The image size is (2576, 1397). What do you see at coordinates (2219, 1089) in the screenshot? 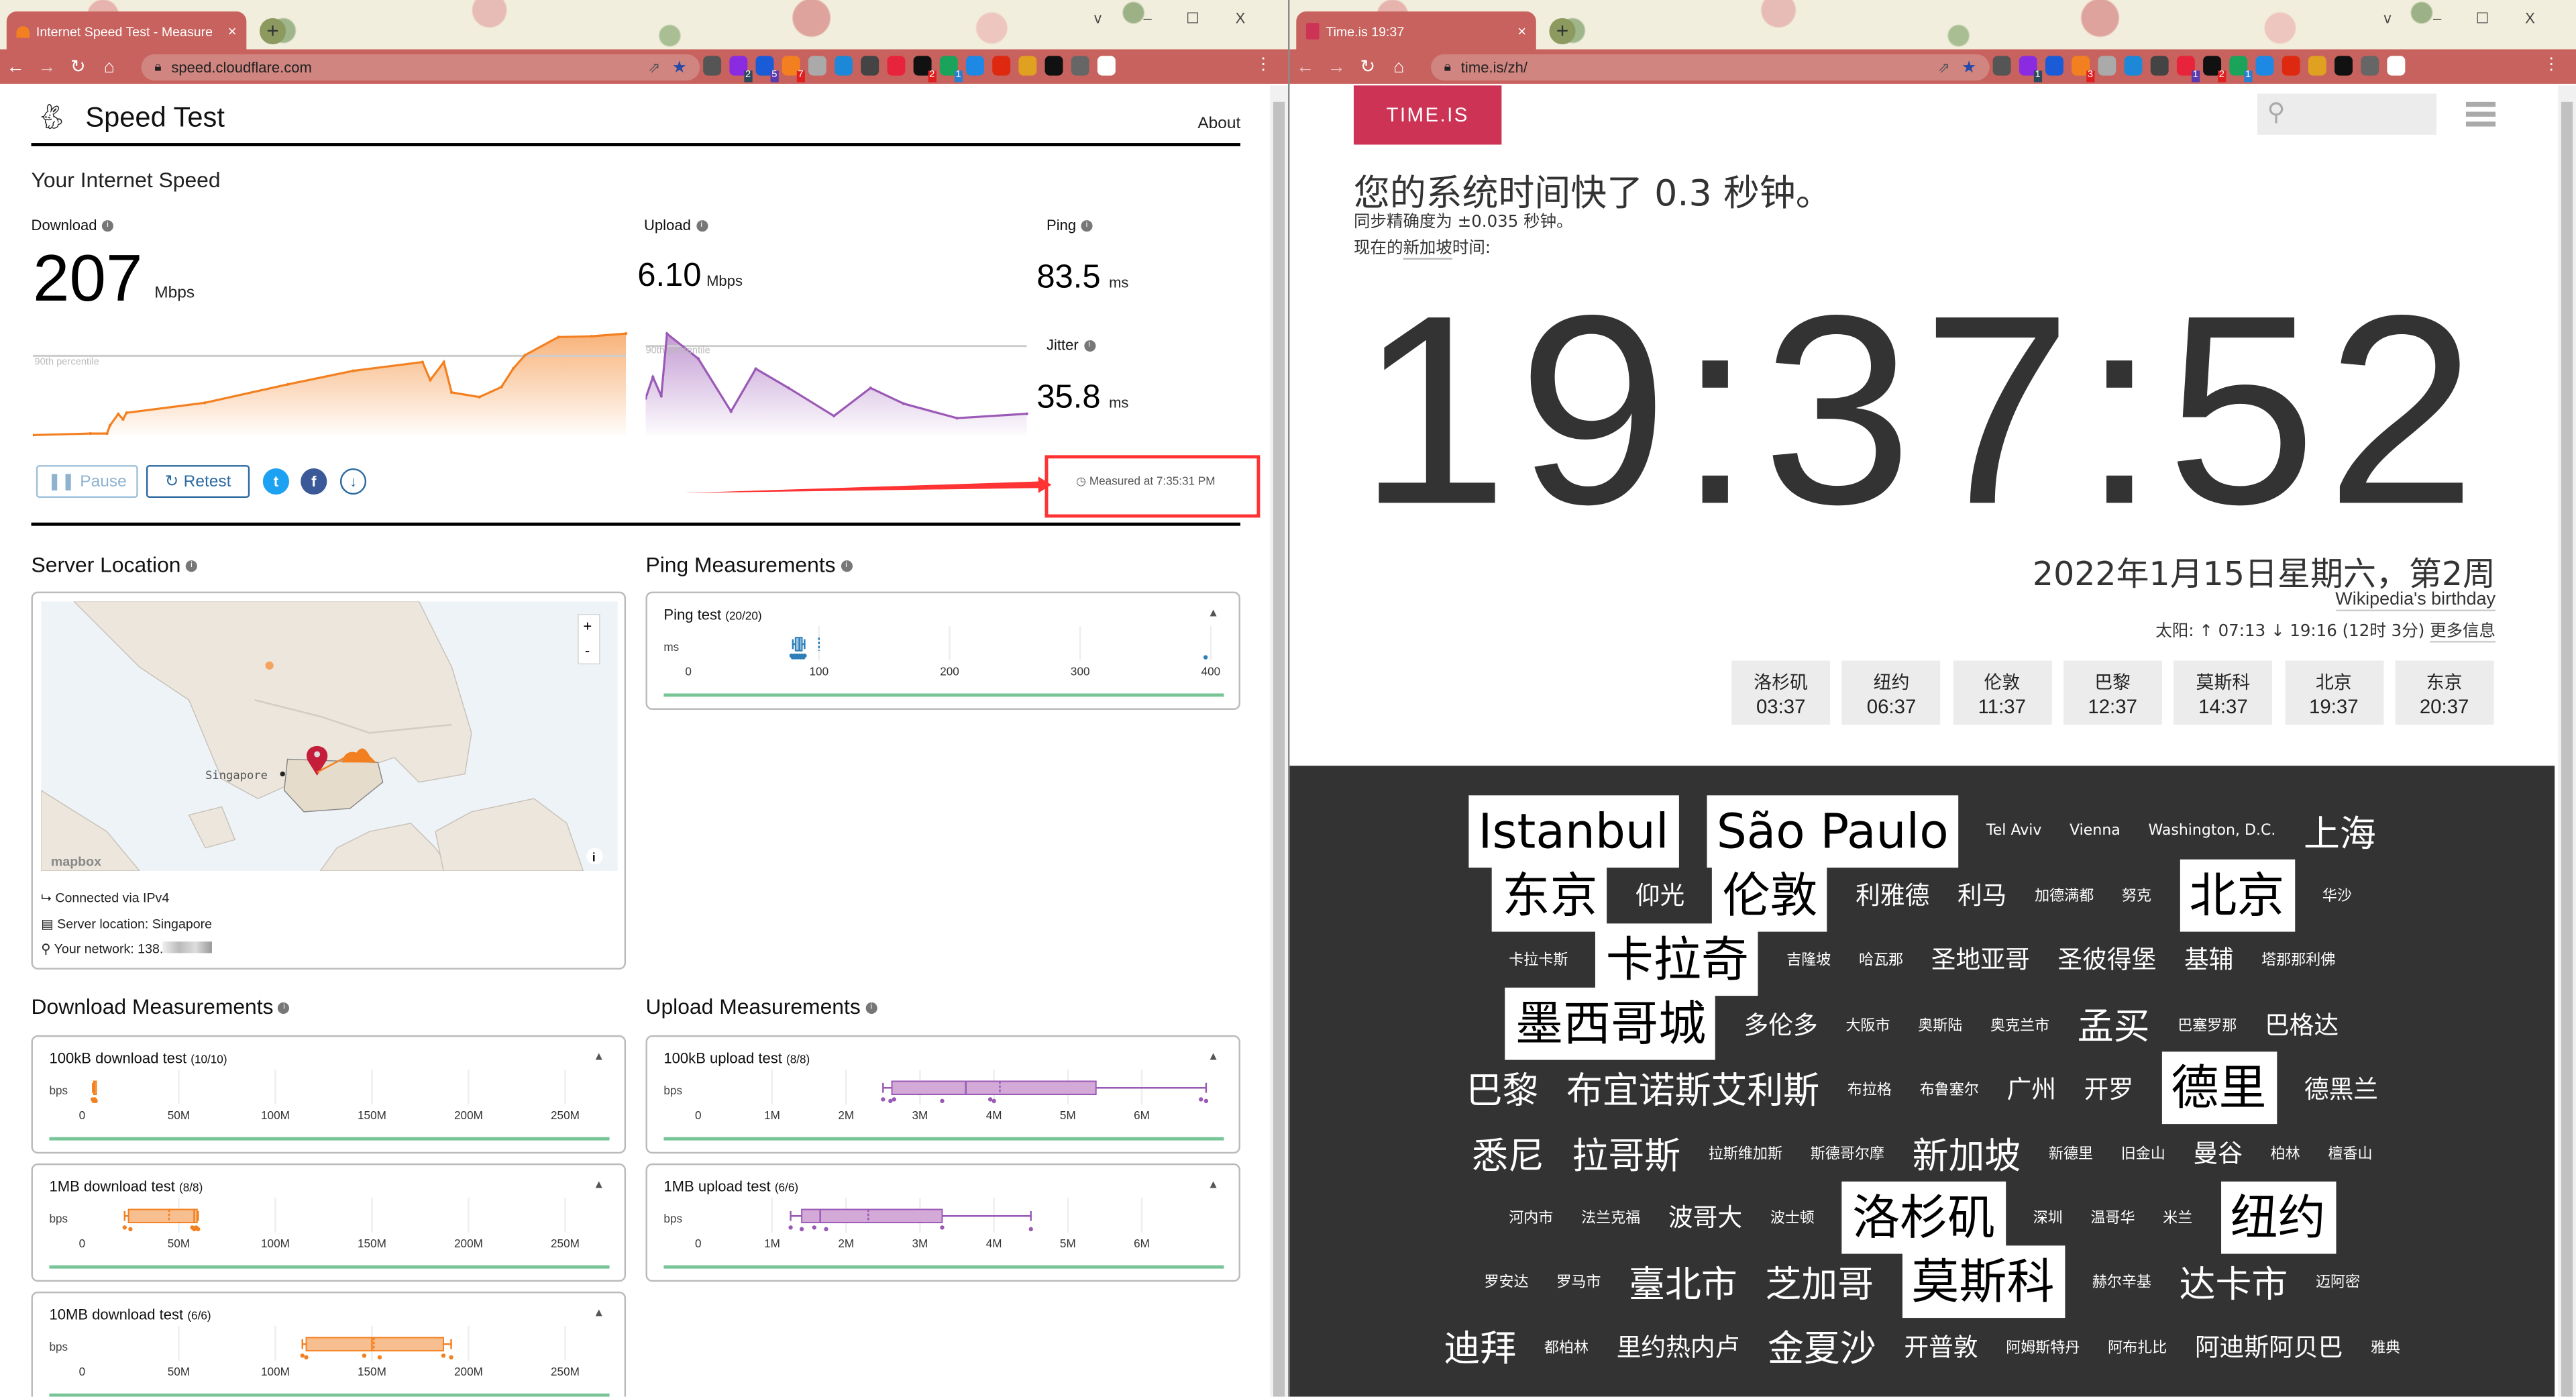
I see `city-link: 德里` at bounding box center [2219, 1089].